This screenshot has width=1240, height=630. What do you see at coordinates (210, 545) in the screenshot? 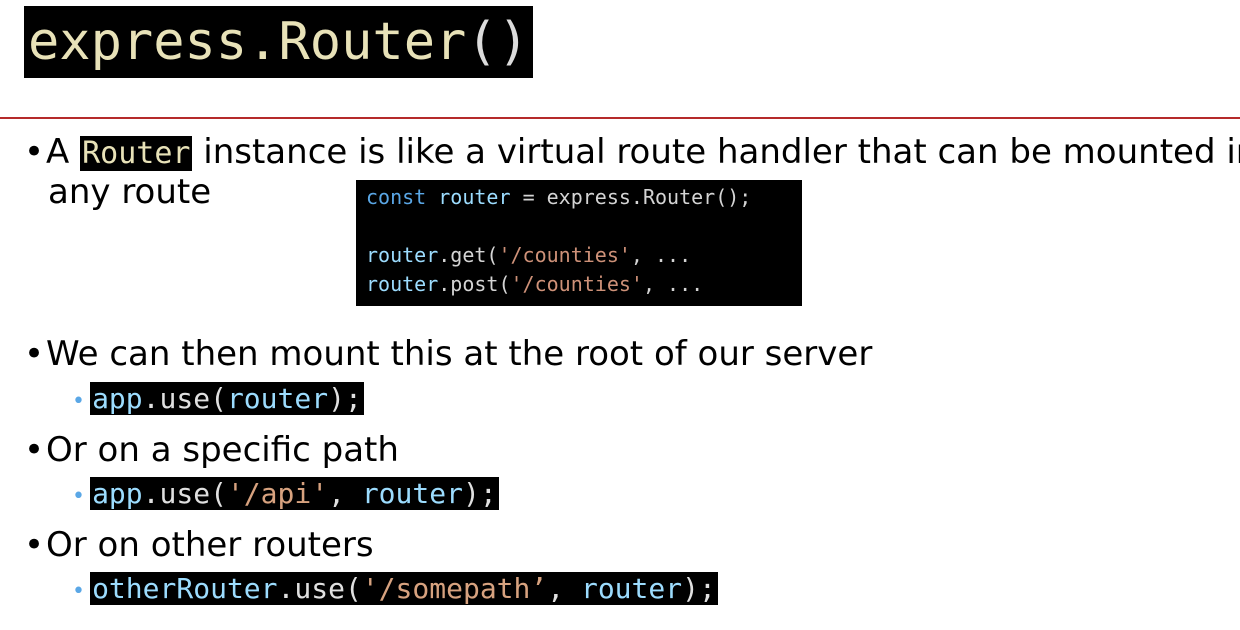
I see `bullet-text: Or on other routers` at bounding box center [210, 545].